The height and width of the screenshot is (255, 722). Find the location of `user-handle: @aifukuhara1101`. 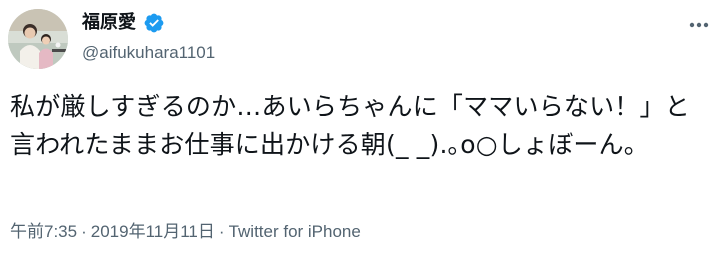

user-handle: @aifukuhara1101 is located at coordinates (148, 53).